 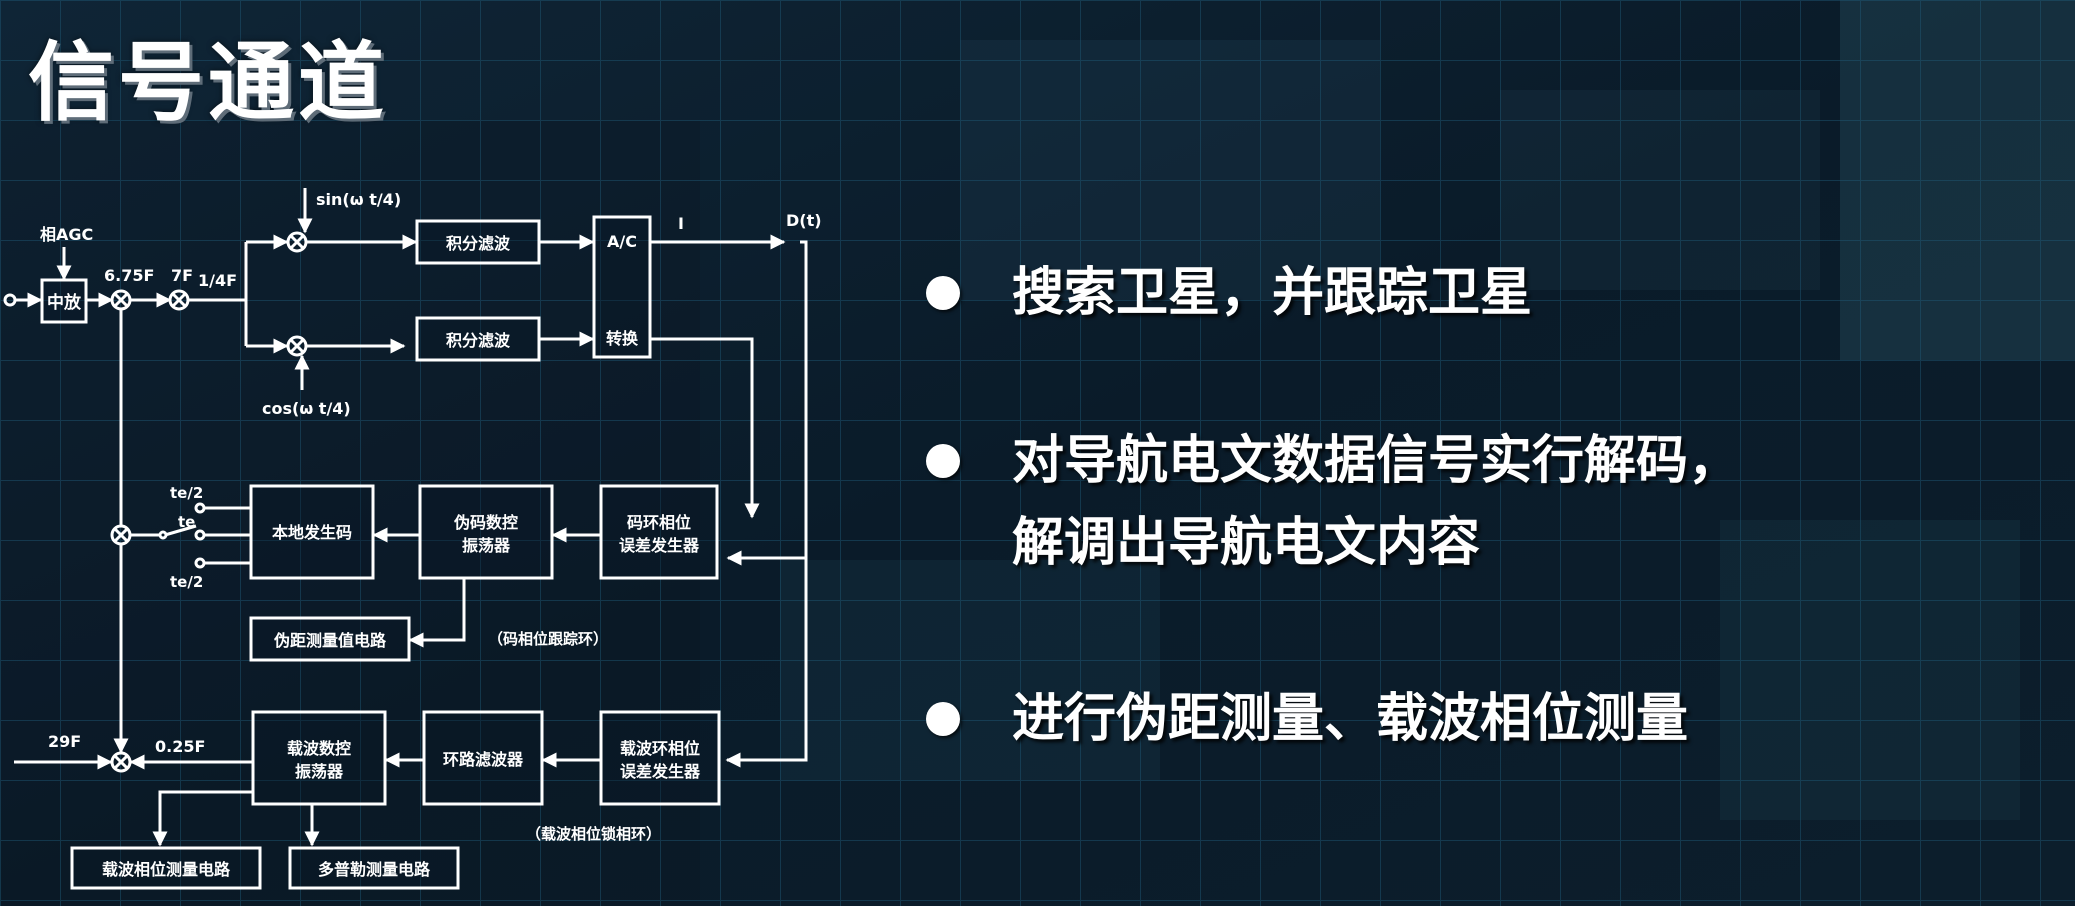 I want to click on bullet-1: 搜索卫星，并跟踪卫星, so click(x=1229, y=293).